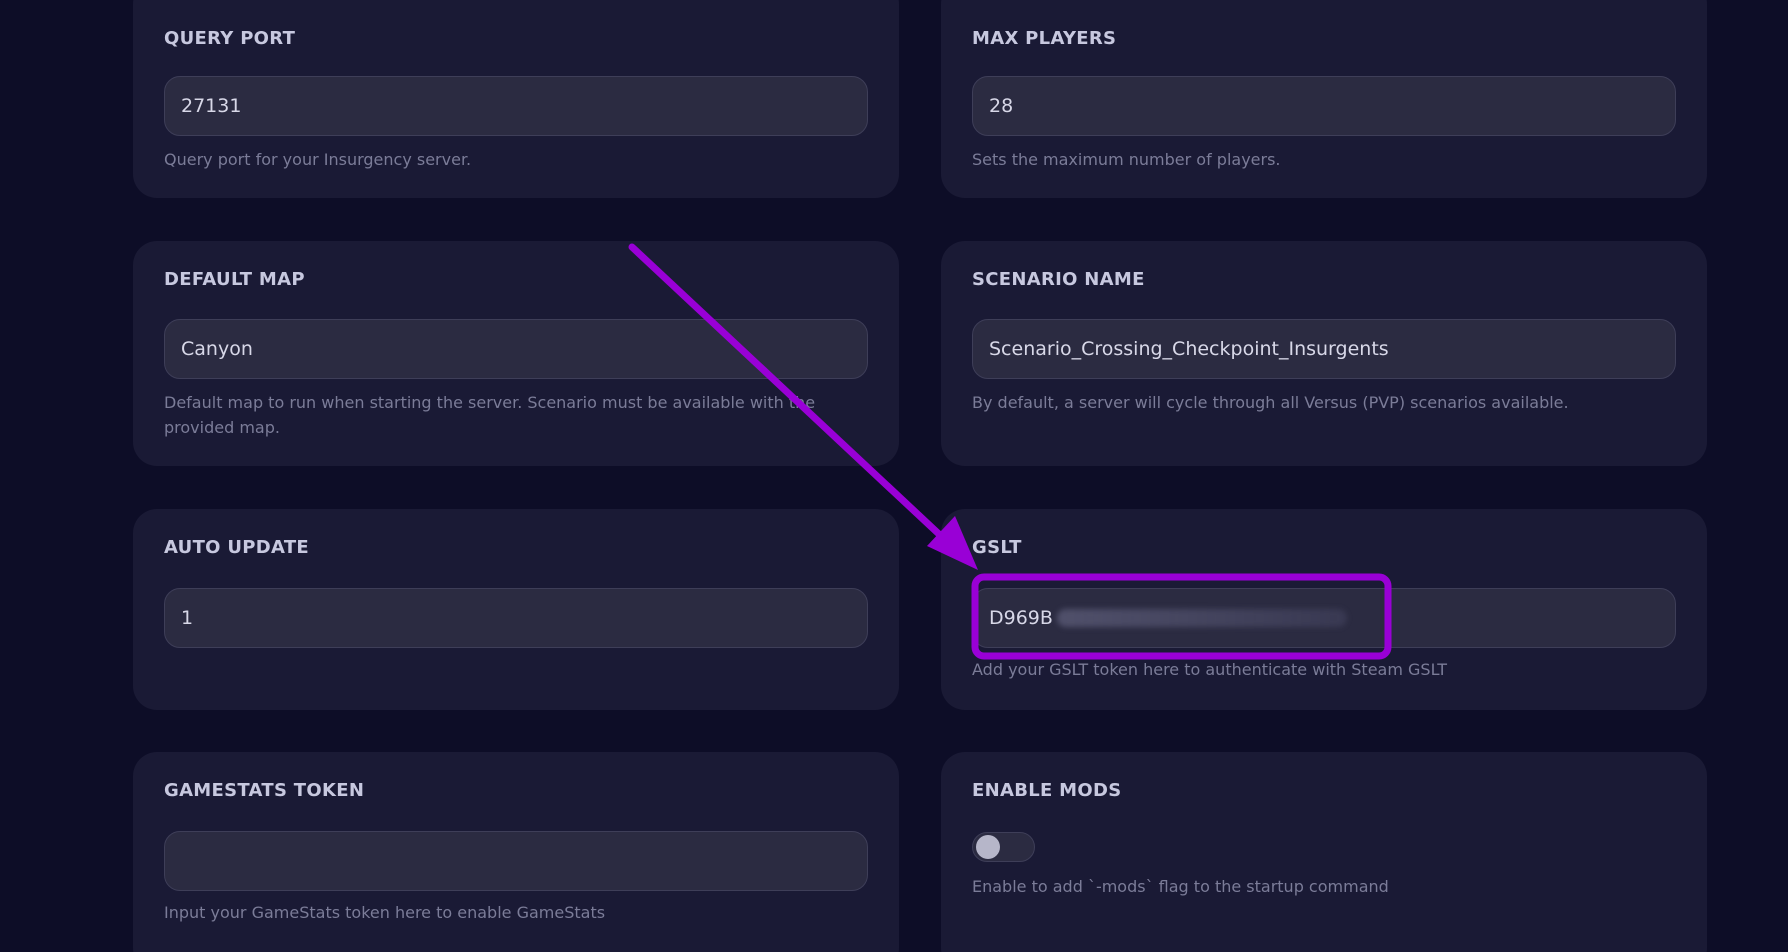  What do you see at coordinates (1003, 847) in the screenshot?
I see `enable-mods-toggle` at bounding box center [1003, 847].